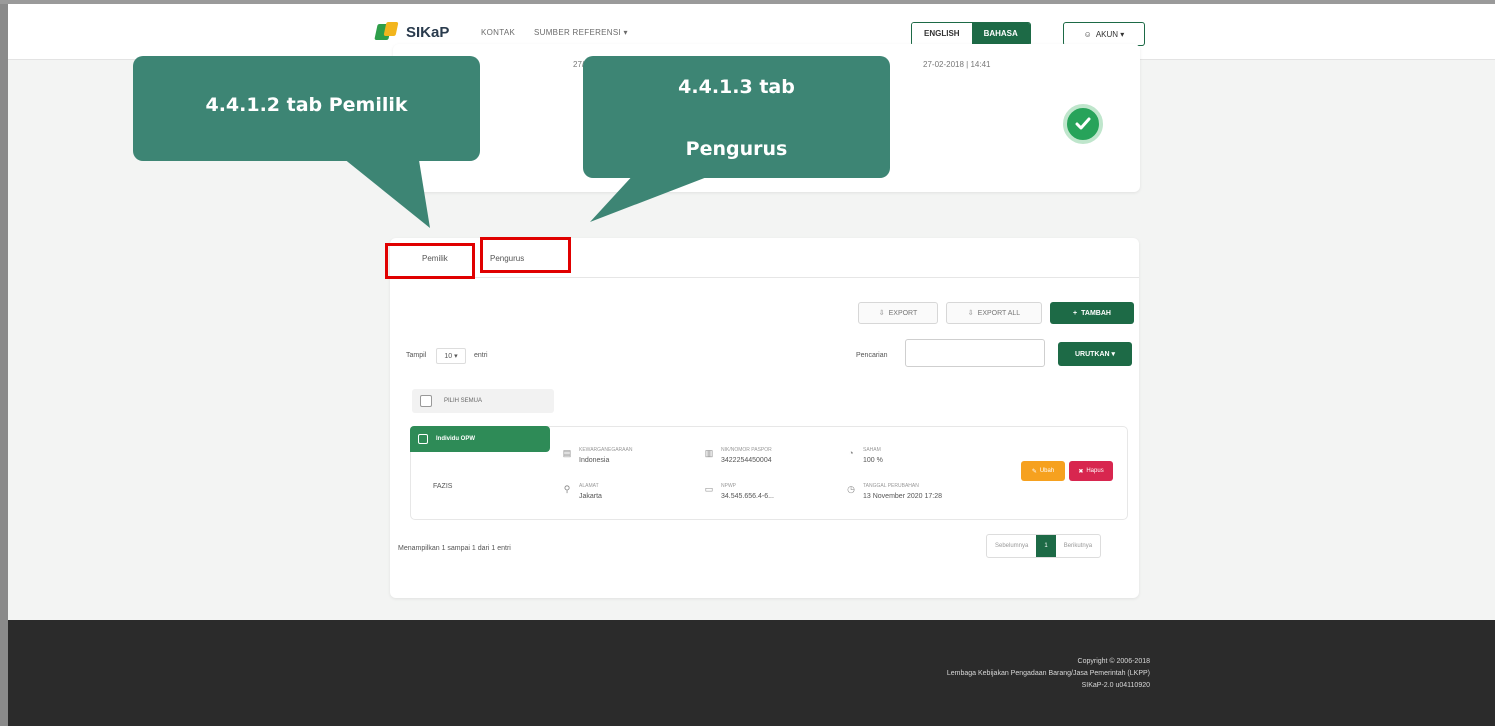 This screenshot has height=726, width=1495. I want to click on pencil-icon: ✎, so click(1034, 471).